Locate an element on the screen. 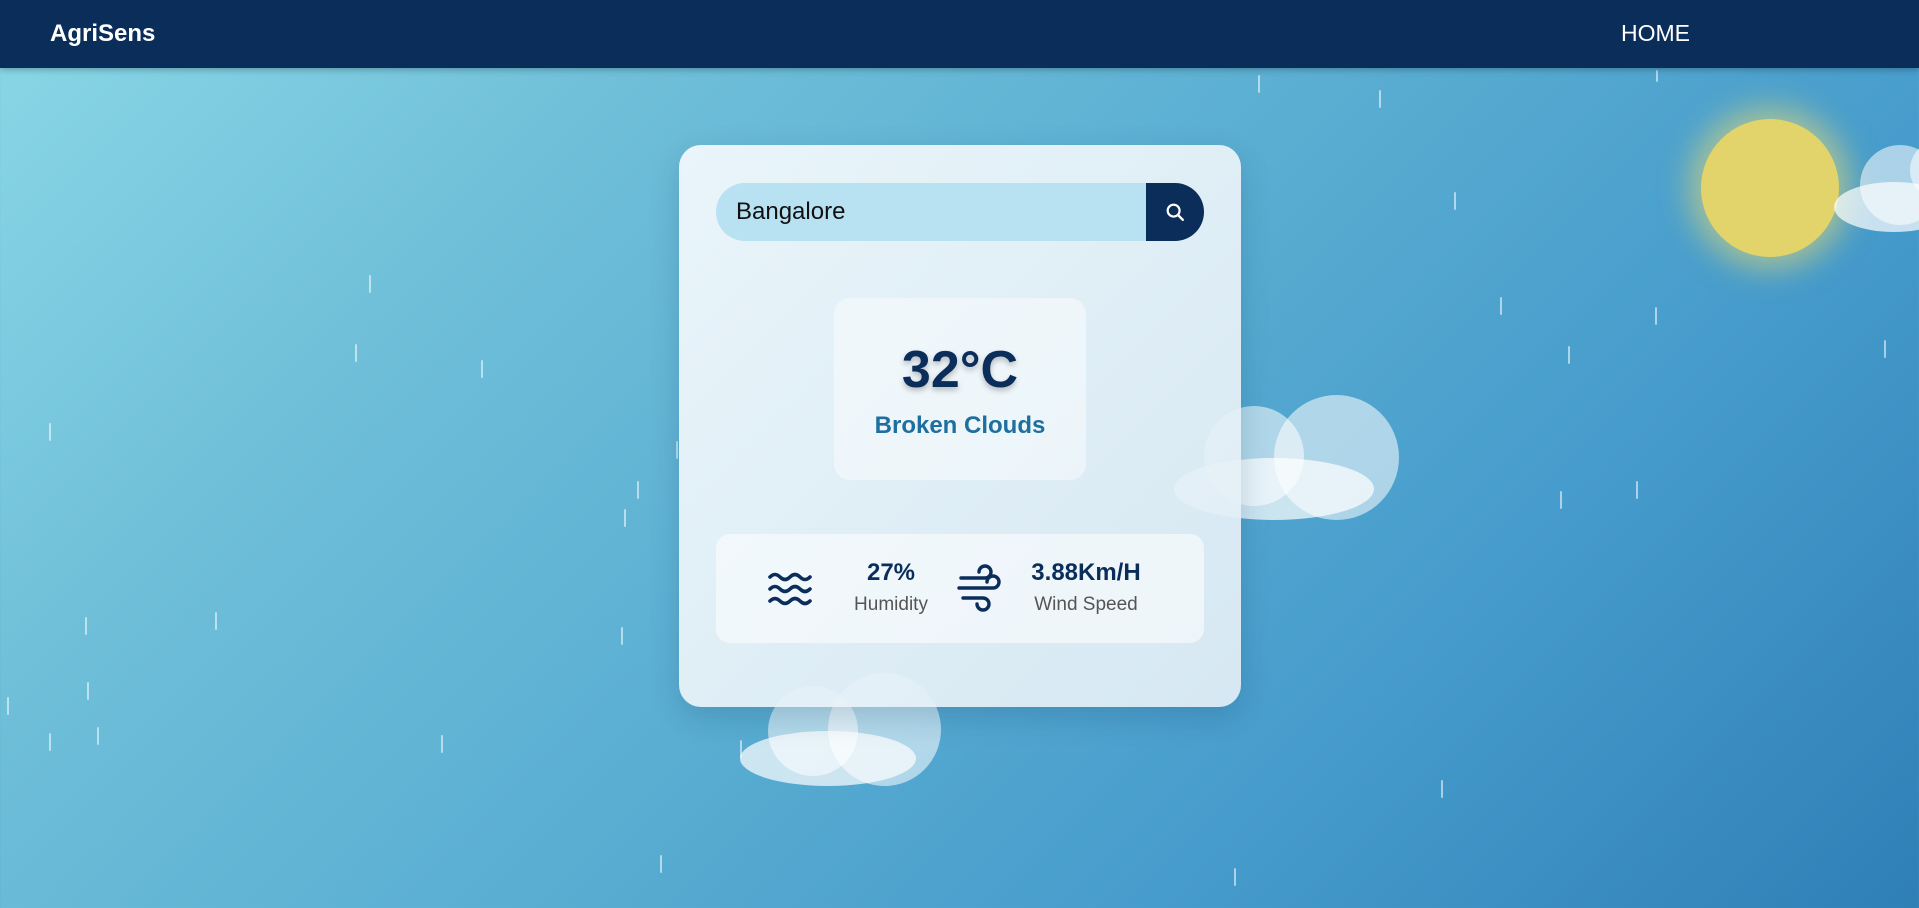 The image size is (1919, 908). wind-icon is located at coordinates (979, 588).